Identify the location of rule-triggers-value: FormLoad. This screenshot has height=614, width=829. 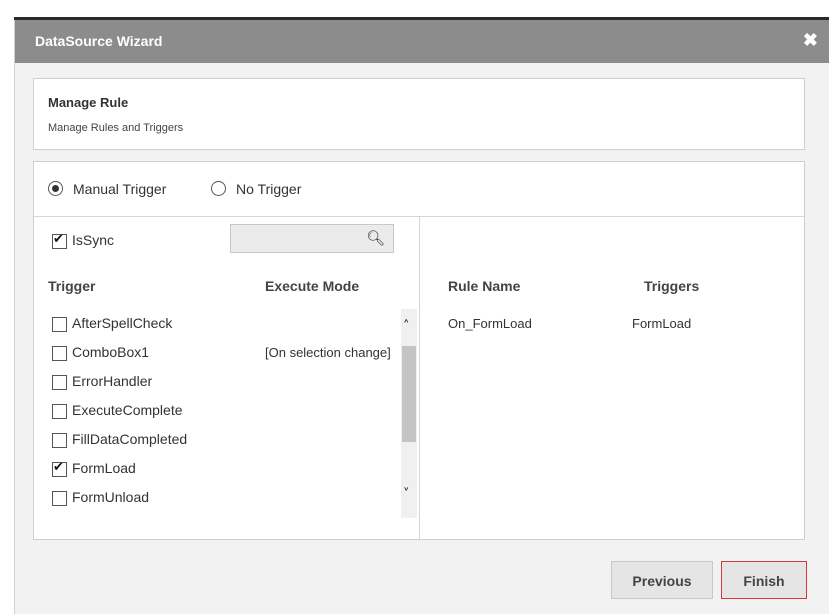
(662, 323).